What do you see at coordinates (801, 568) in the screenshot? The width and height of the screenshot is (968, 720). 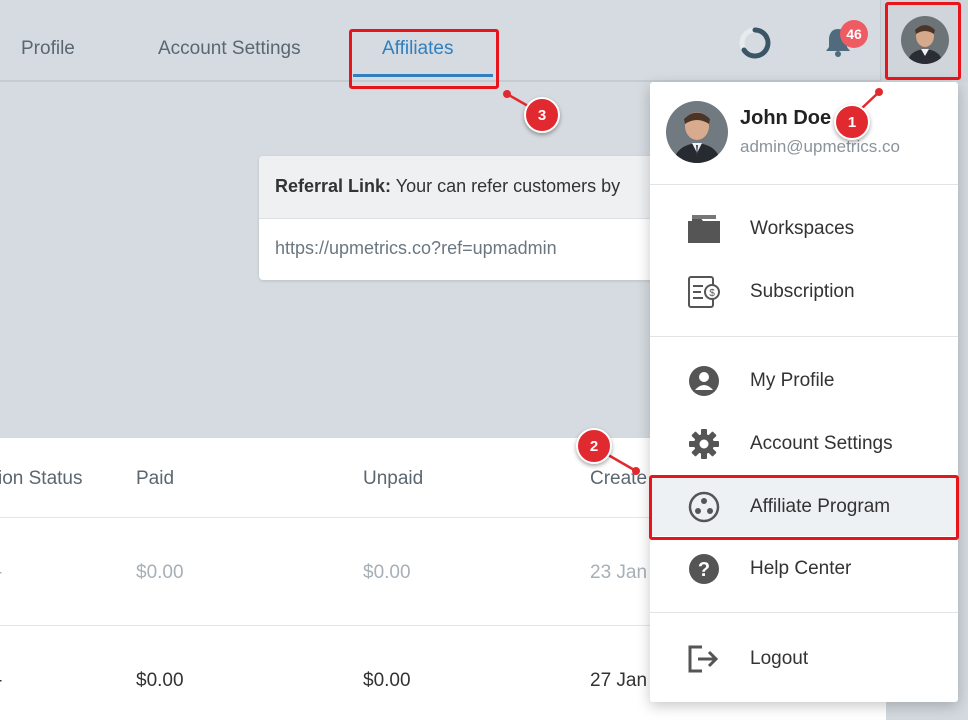 I see `menu-item-label: Help Center` at bounding box center [801, 568].